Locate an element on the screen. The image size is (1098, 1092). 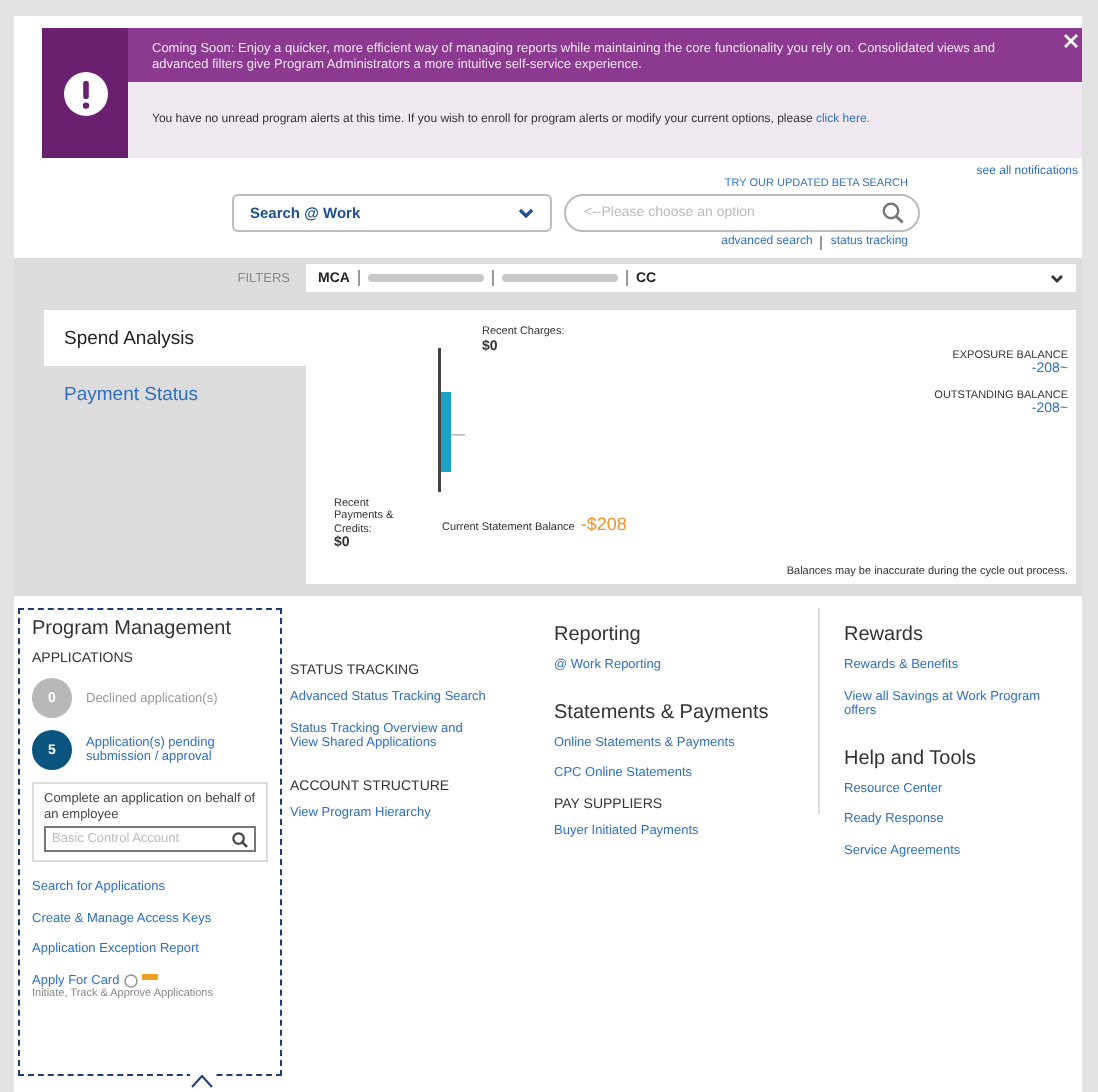
section-title: Program Management is located at coordinates (132, 629).